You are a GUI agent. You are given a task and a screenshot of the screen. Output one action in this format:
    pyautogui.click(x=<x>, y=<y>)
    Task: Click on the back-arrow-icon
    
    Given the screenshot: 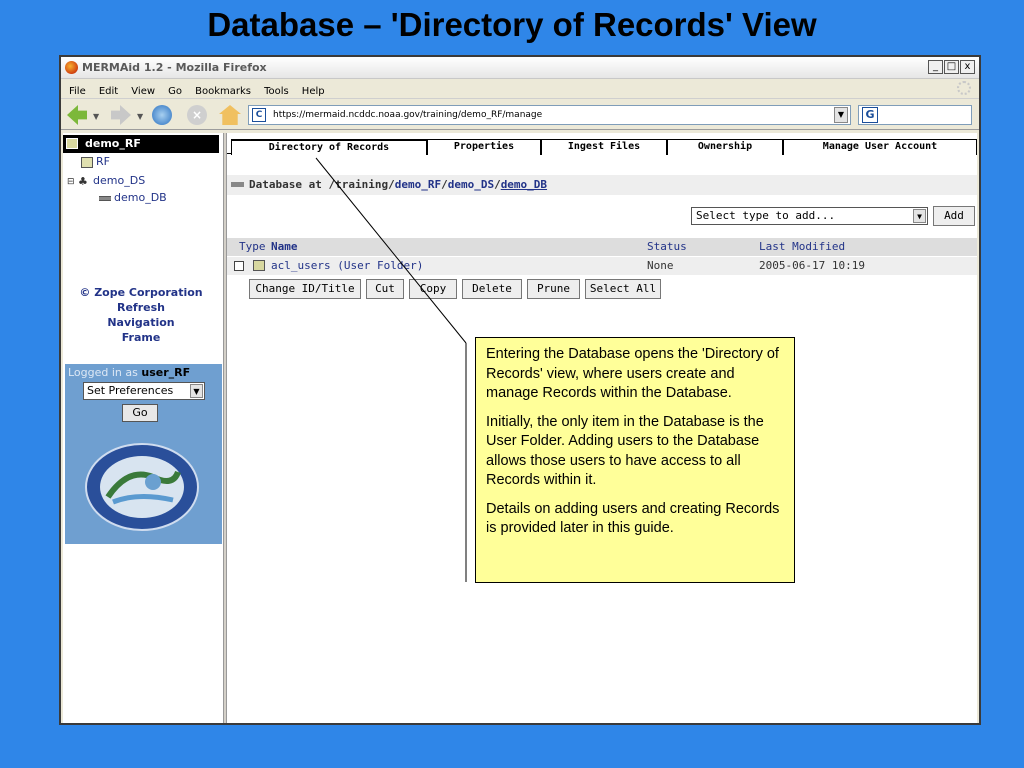 What is the action you would take?
    pyautogui.click(x=77, y=115)
    